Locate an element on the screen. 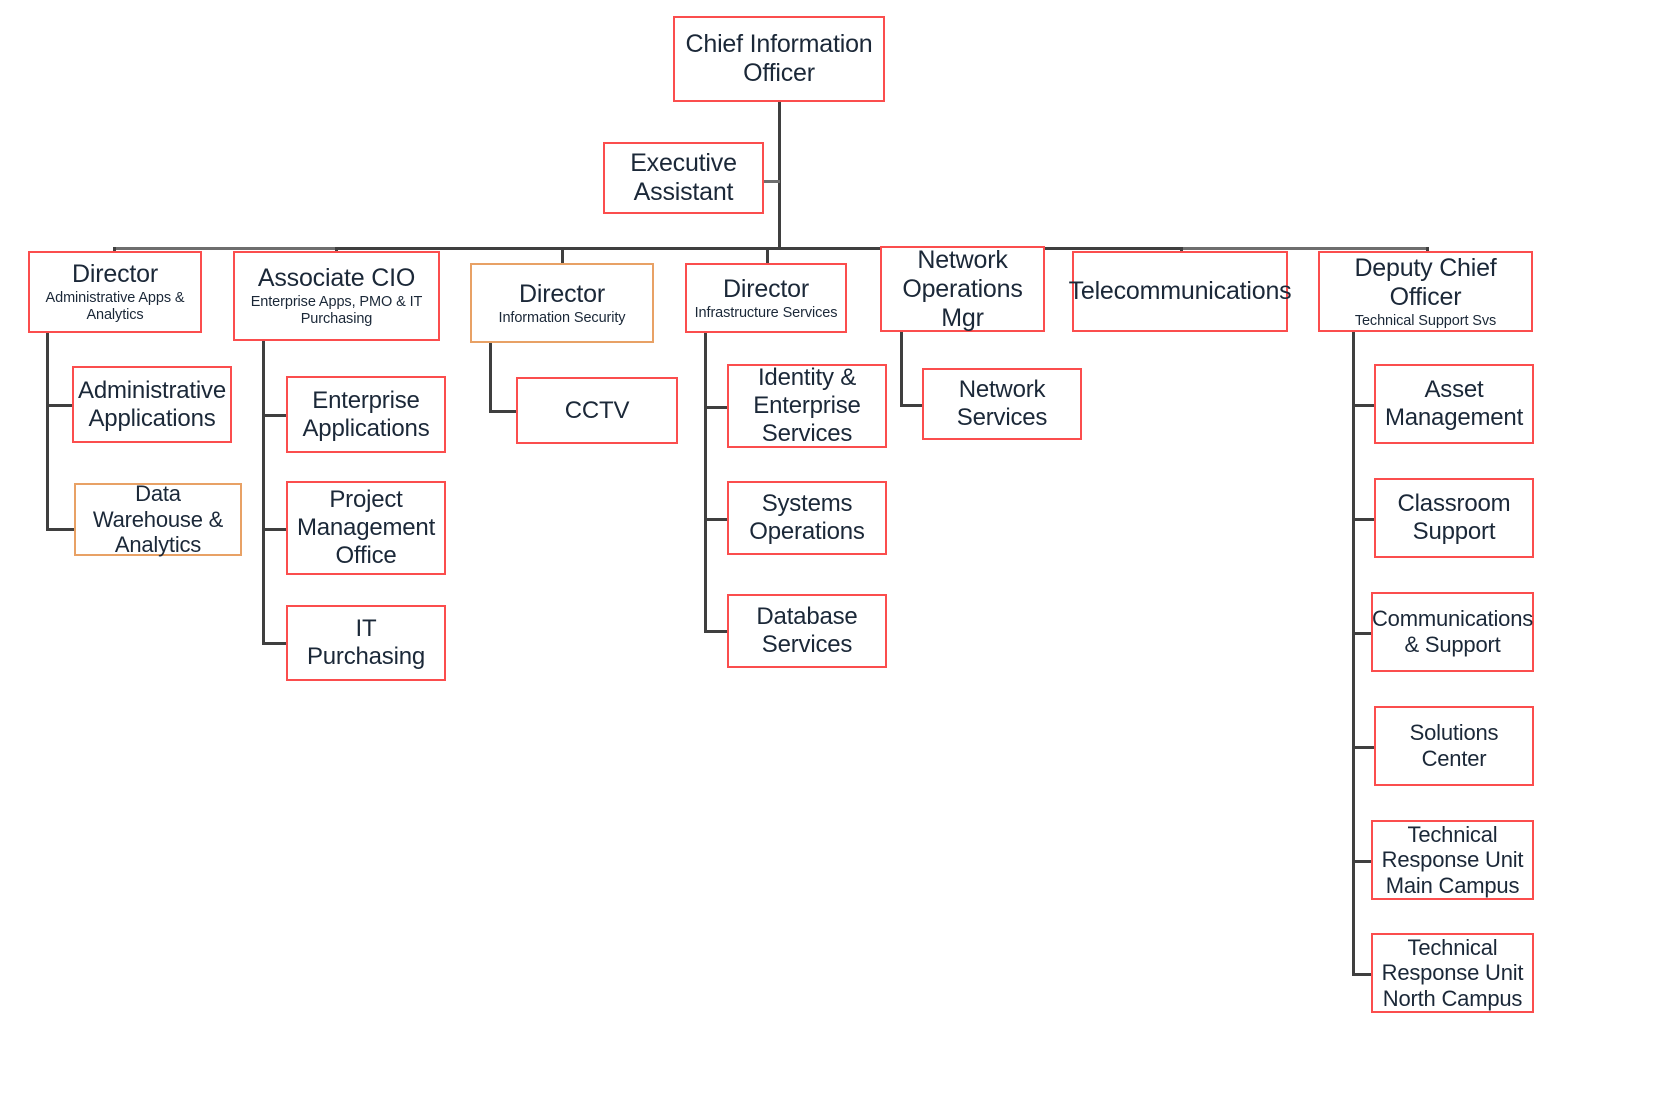 The height and width of the screenshot is (1098, 1679). node-project-management-office: Project Management Office is located at coordinates (366, 528).